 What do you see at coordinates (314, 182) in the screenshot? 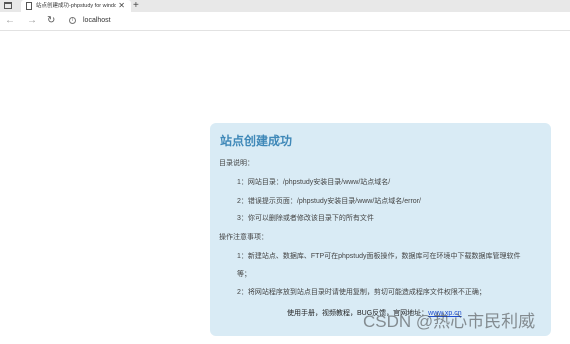
I see `directory-item: 1：网站目录：/phpstudy安装目录/www/站点域名/` at bounding box center [314, 182].